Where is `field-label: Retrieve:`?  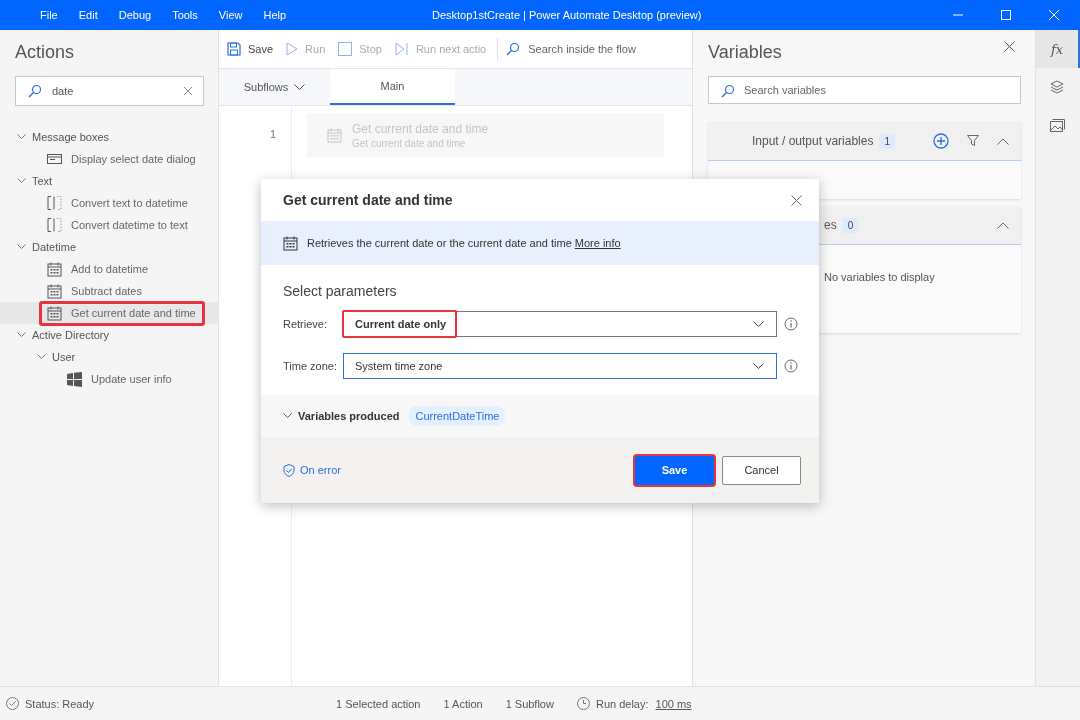 field-label: Retrieve: is located at coordinates (306, 324).